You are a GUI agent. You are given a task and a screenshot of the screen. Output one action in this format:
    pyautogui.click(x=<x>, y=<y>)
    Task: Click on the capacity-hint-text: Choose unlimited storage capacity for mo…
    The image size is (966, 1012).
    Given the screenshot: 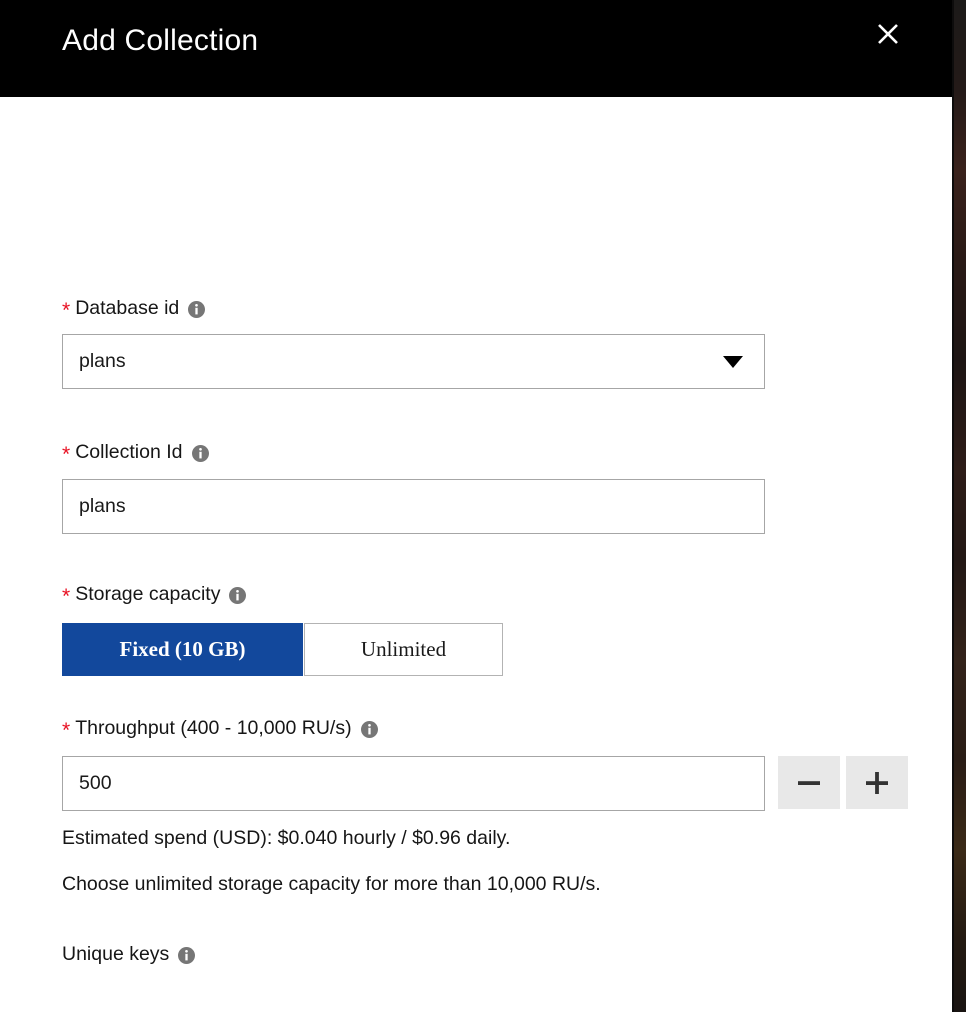 What is the action you would take?
    pyautogui.click(x=331, y=884)
    